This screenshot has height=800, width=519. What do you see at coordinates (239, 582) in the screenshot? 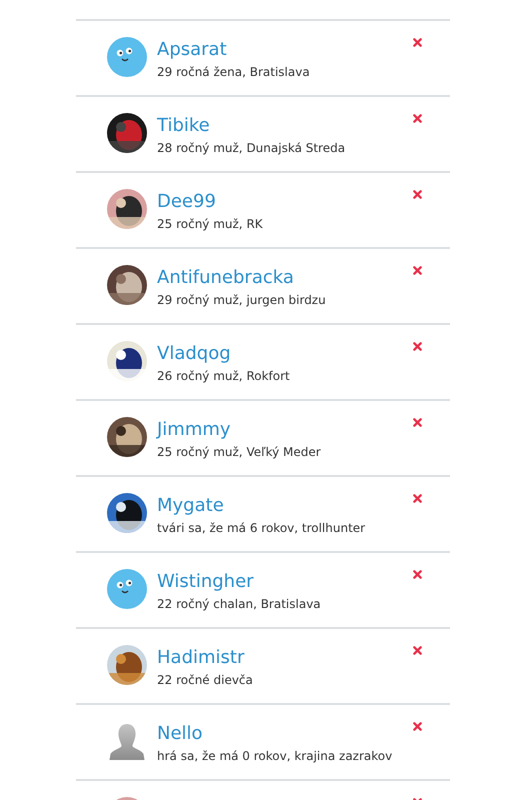
I see `user-name-link: Wistingher` at bounding box center [239, 582].